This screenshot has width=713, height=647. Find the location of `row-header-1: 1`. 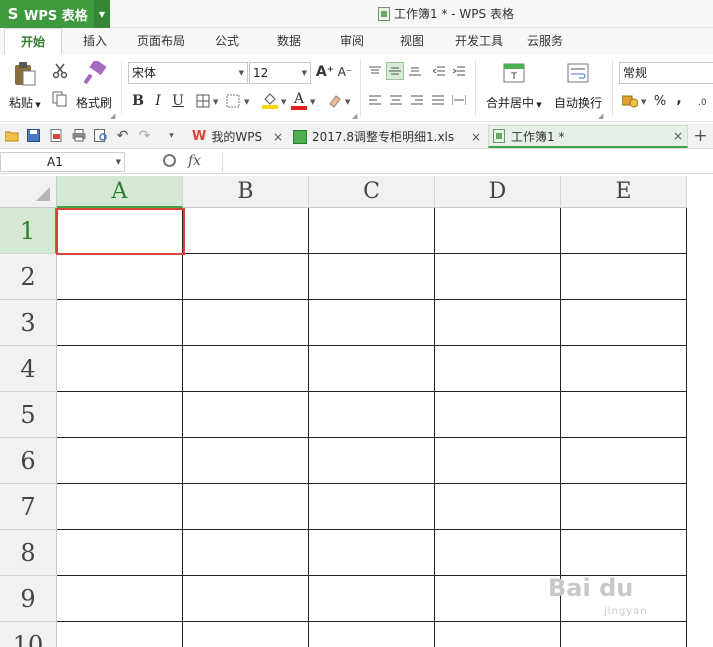

row-header-1: 1 is located at coordinates (28, 231).